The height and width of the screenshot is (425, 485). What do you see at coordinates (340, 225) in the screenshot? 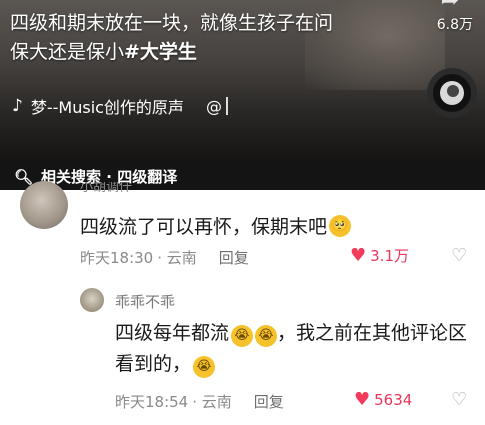
I see `pleading-face-icon: 🥺` at bounding box center [340, 225].